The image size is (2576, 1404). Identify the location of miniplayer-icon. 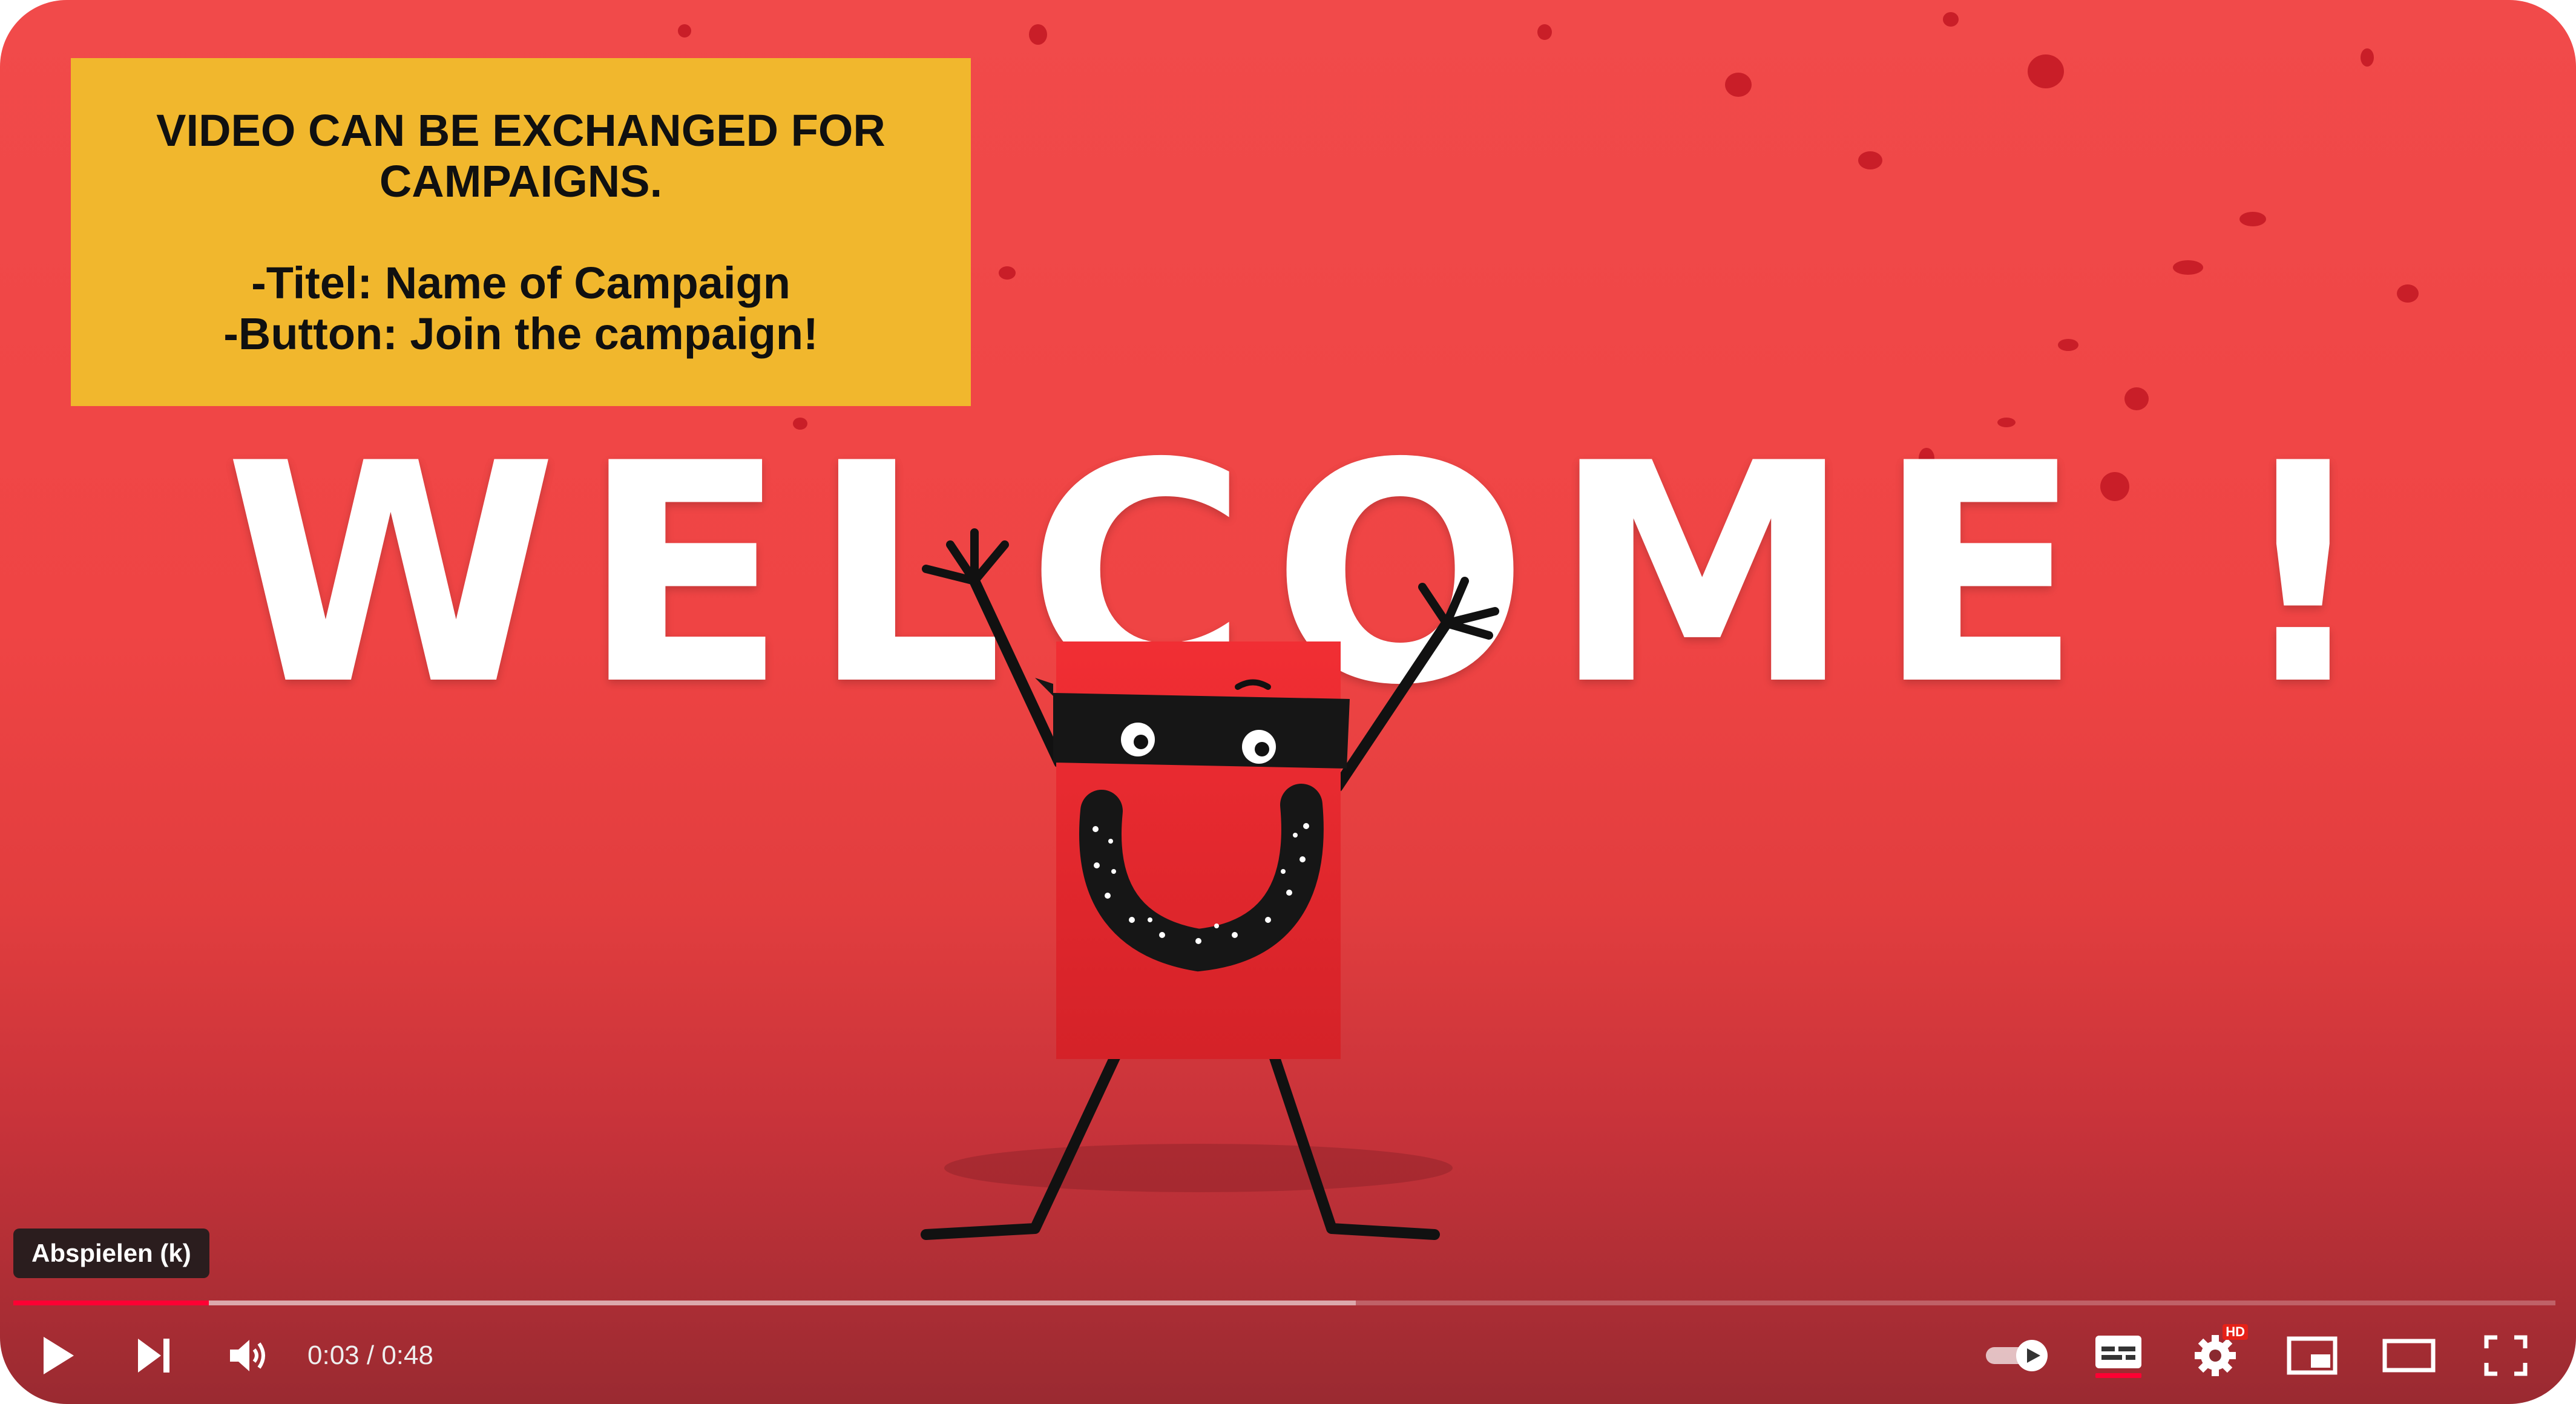
(2312, 1355).